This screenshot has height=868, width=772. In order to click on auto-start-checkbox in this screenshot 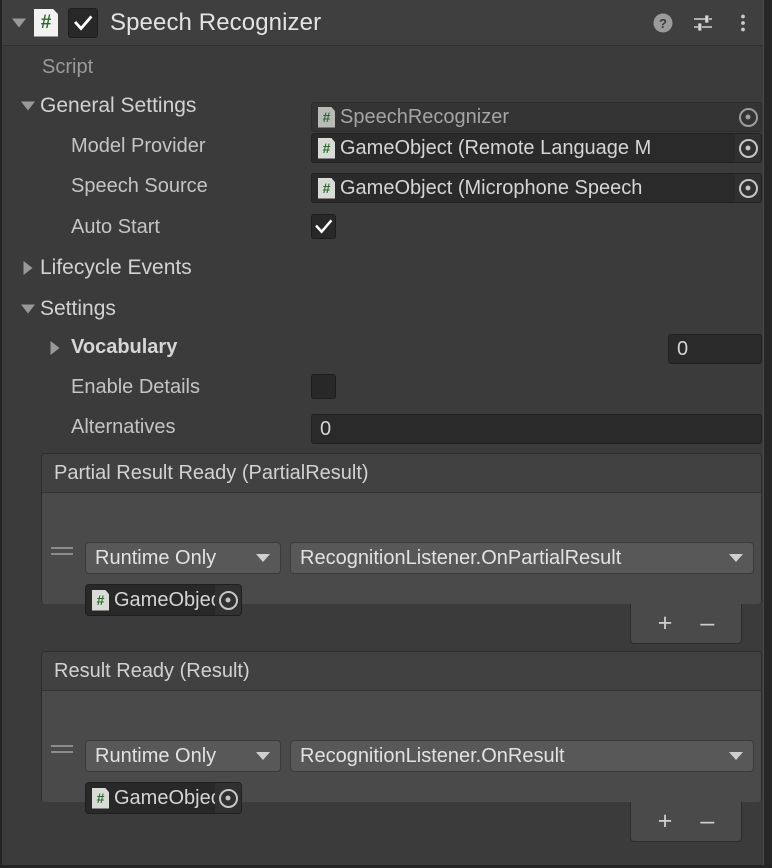, I will do `click(323, 226)`.